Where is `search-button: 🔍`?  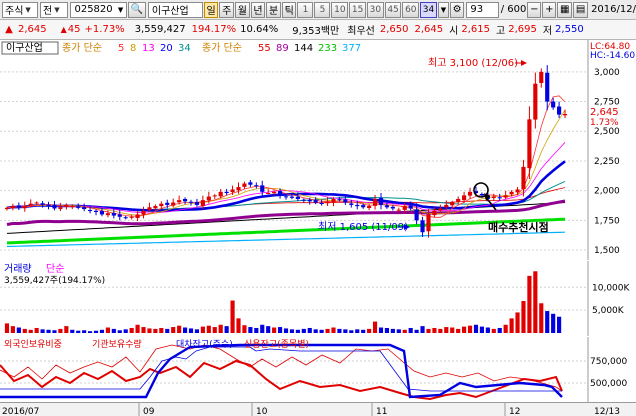
search-button: 🔍 is located at coordinates (137, 9).